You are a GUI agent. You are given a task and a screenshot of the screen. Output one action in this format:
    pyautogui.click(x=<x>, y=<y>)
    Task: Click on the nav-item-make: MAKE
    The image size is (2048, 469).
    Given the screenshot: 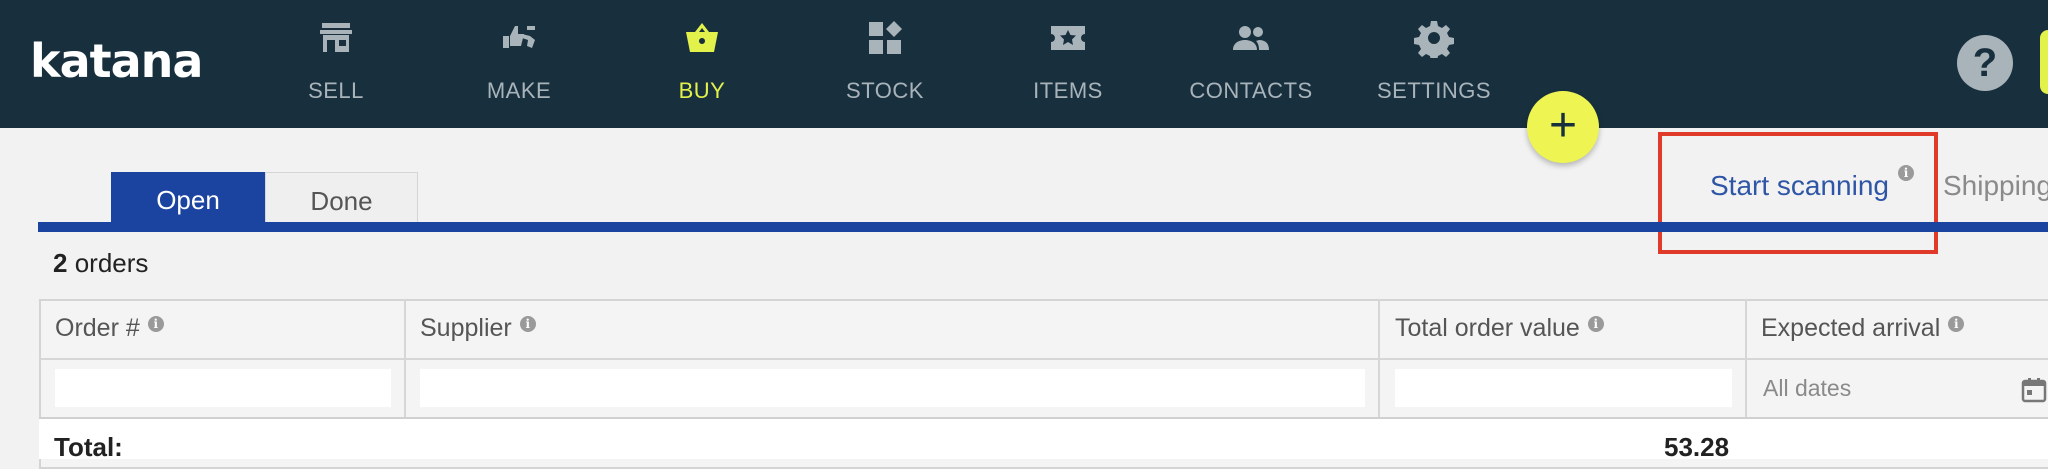 What is the action you would take?
    pyautogui.click(x=519, y=63)
    